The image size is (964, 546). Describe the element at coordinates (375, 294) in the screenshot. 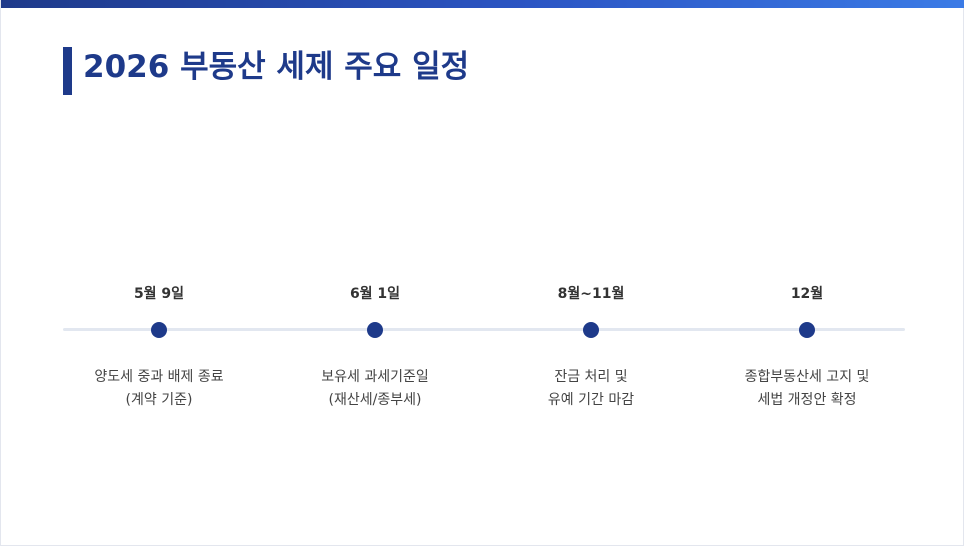

I see `event-date: 6월 1일` at that location.